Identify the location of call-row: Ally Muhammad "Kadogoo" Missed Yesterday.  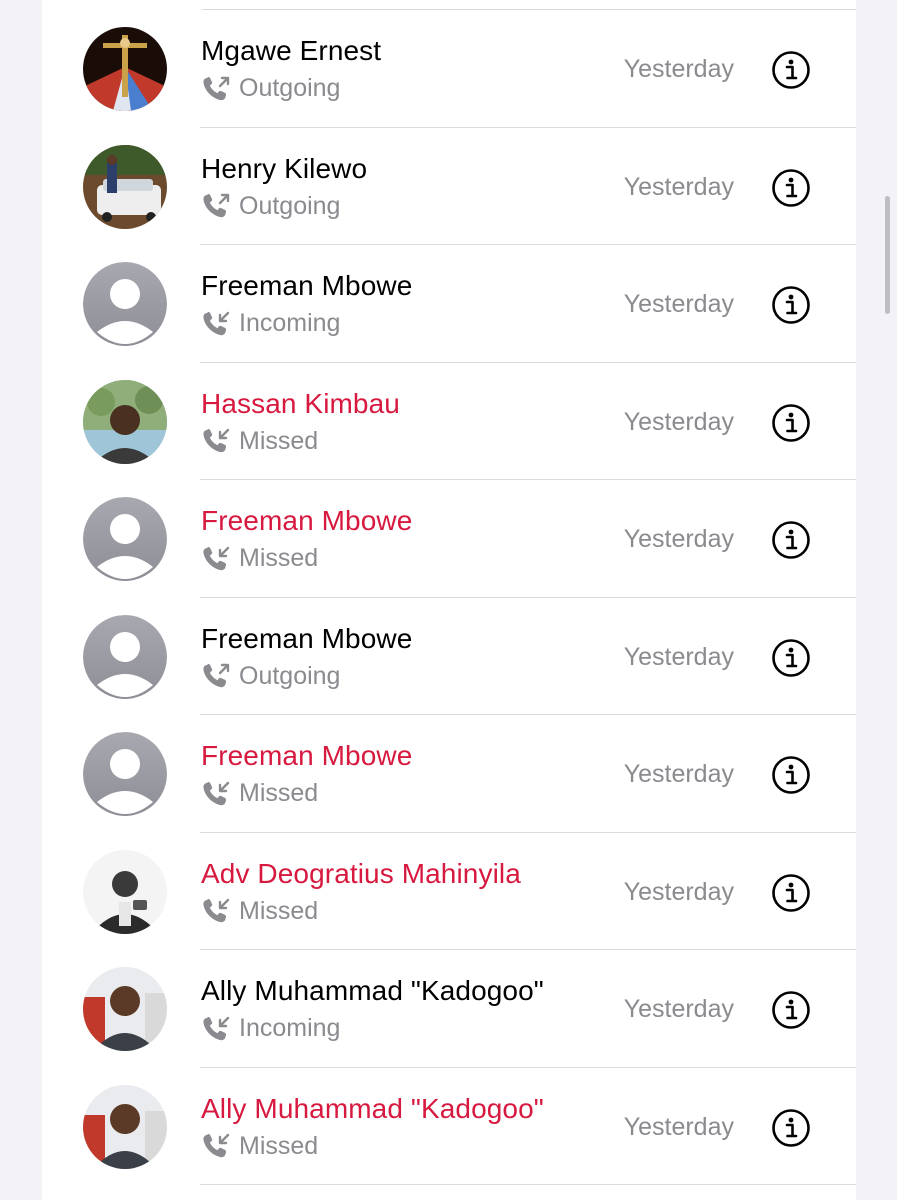
(449, 1126).